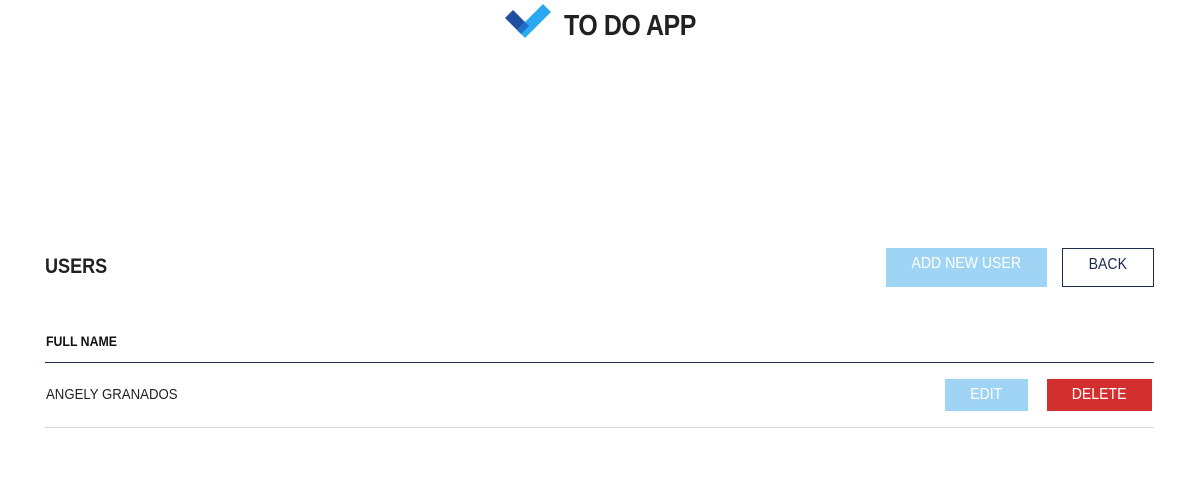  Describe the element at coordinates (599, 341) in the screenshot. I see `table-header: FULL NAME` at that location.